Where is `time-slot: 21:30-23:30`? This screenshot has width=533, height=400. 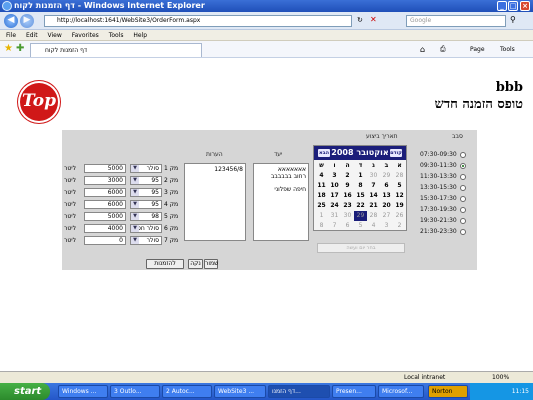 time-slot: 21:30-23:30 is located at coordinates (447, 233).